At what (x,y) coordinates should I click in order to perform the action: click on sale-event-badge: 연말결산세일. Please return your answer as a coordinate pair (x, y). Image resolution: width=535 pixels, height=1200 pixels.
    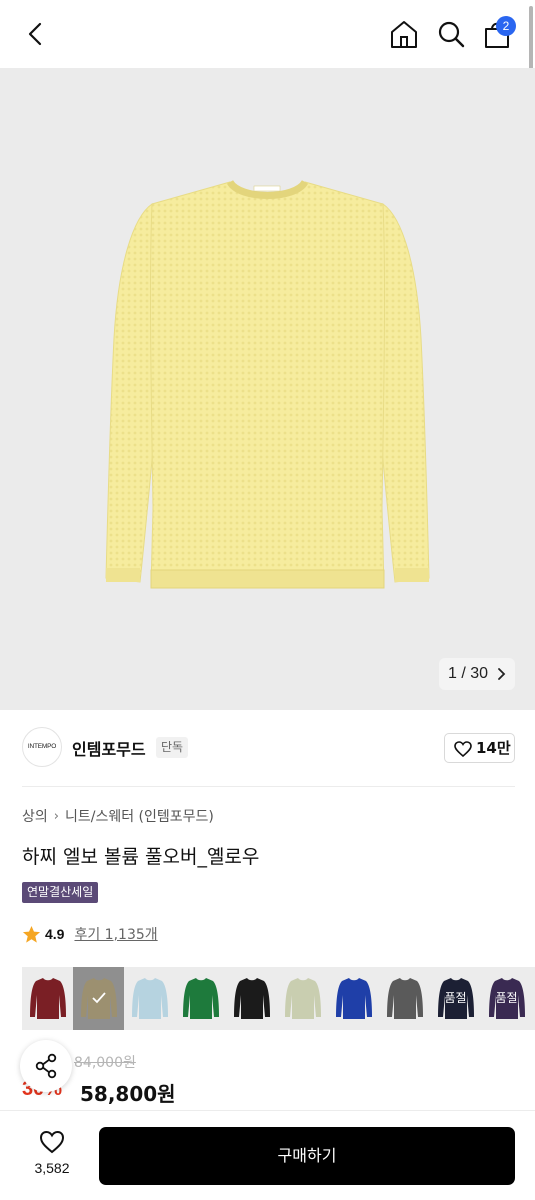
    Looking at the image, I should click on (60, 892).